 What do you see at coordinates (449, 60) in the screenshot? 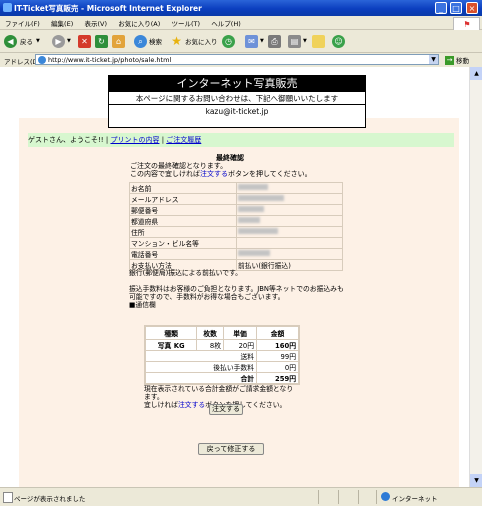
I see `go-arrow-icon: →` at bounding box center [449, 60].